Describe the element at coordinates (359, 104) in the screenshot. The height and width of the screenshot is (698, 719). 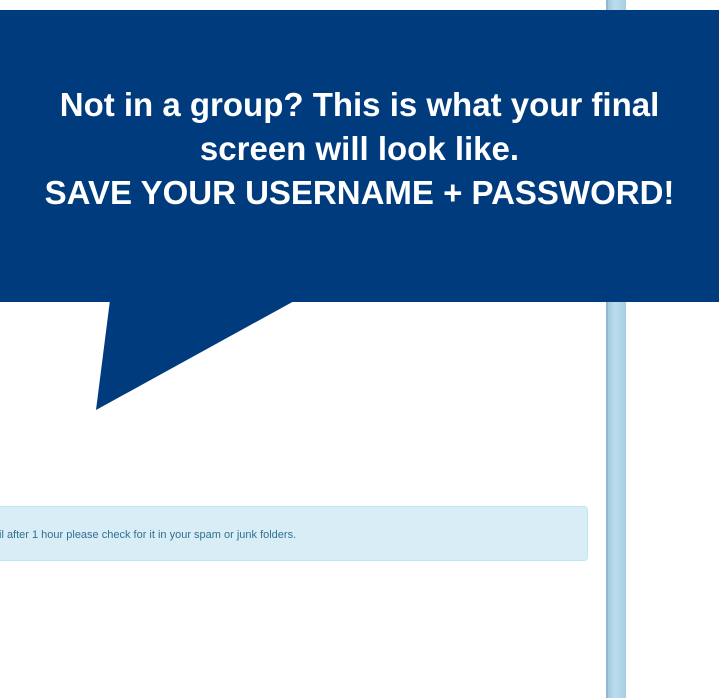
I see `callout-line-1: Not in a group? This is what your final` at that location.